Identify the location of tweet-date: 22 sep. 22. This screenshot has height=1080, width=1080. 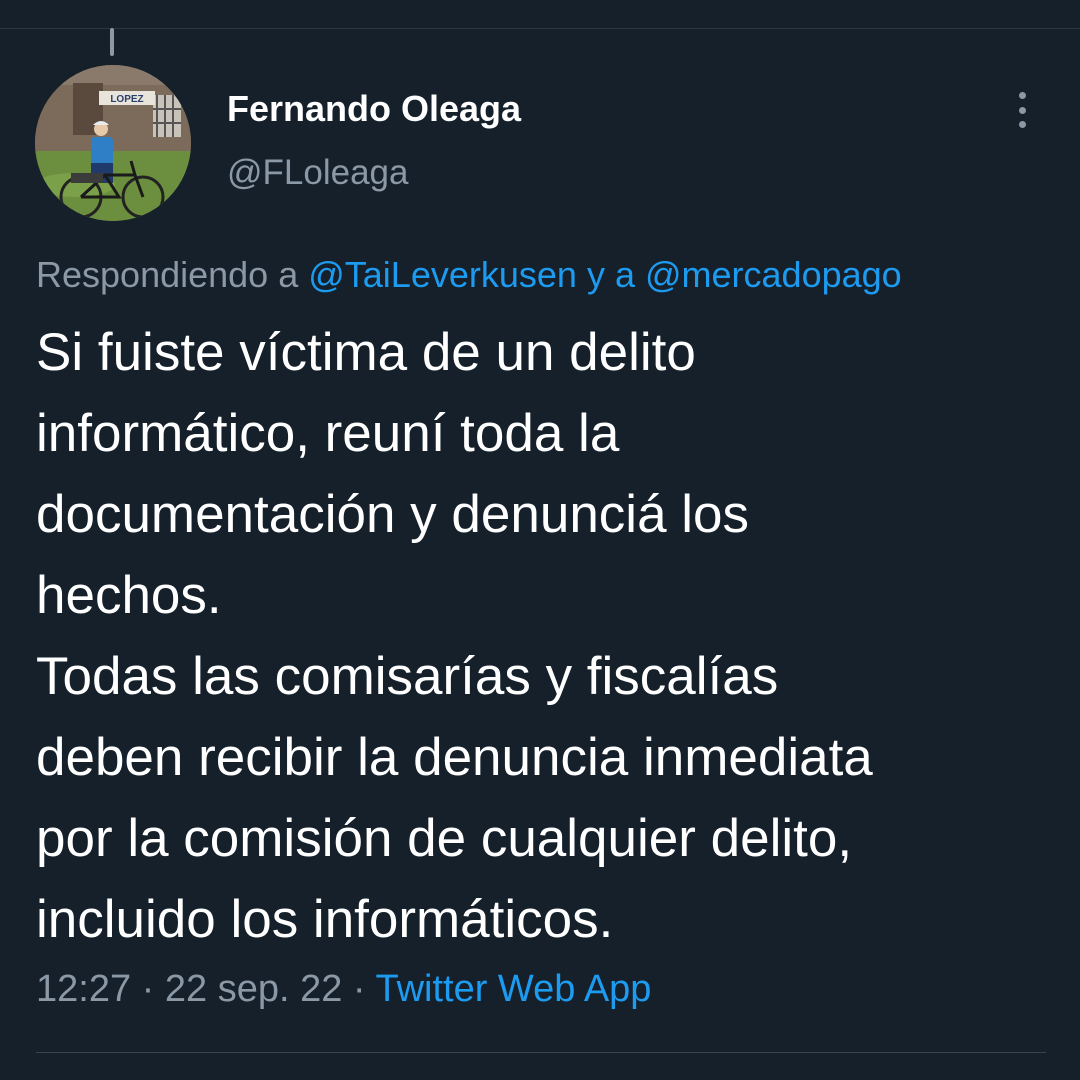
(253, 989).